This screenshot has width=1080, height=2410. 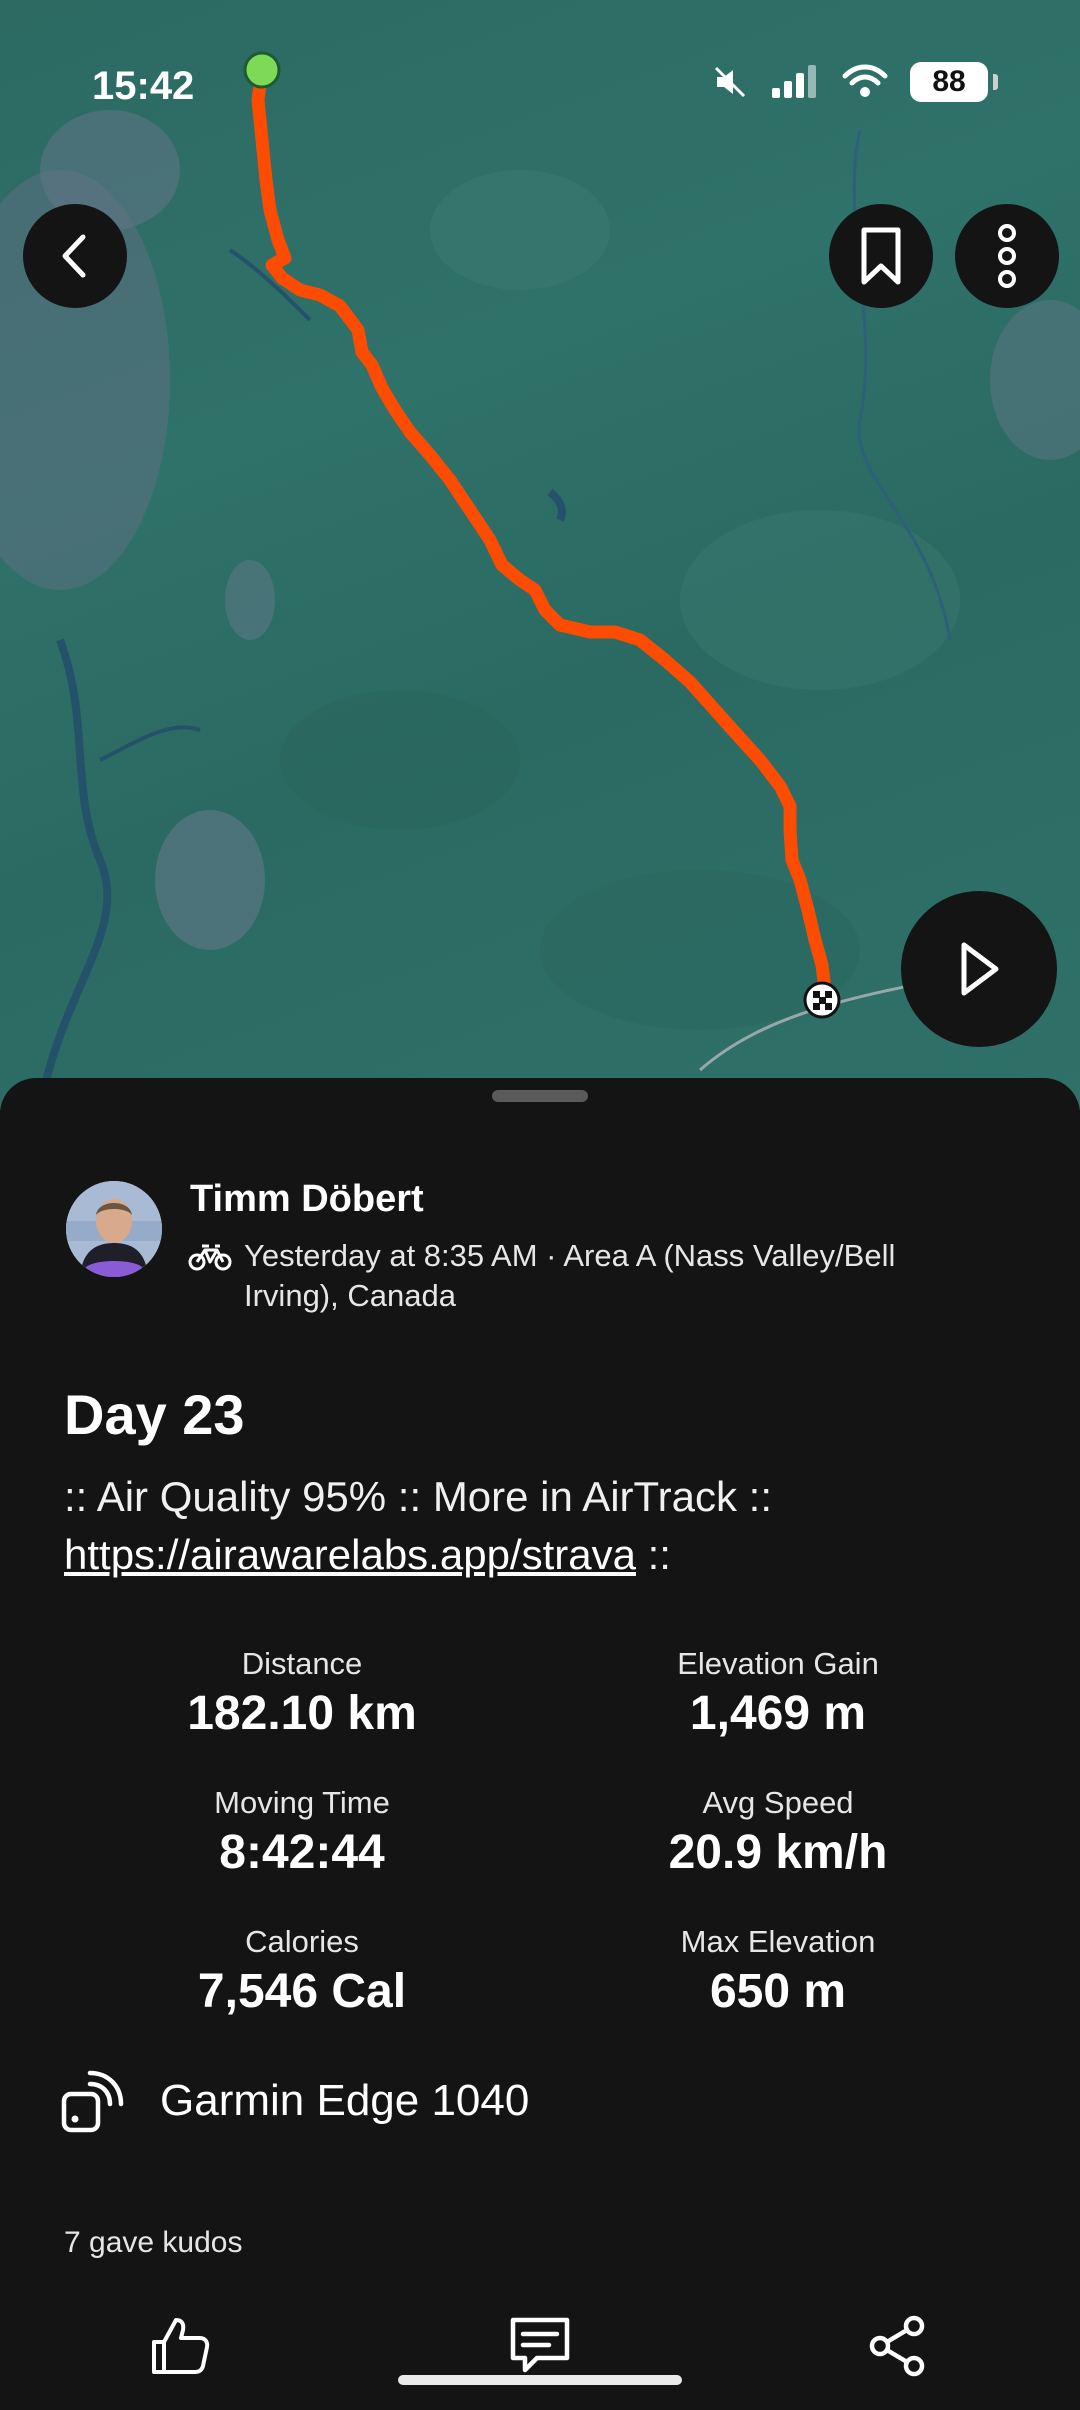 I want to click on stat-calories: Calories 7,546 Cal, so click(x=302, y=1971).